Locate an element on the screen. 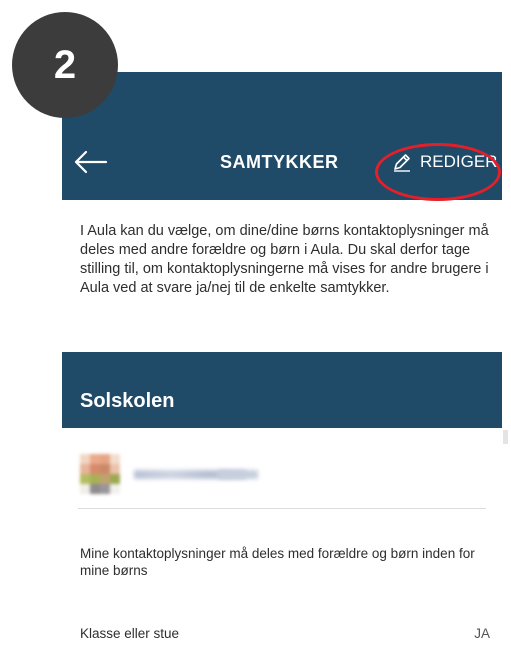 The height and width of the screenshot is (654, 511). consent-row-class: Klasse eller stue JA is located at coordinates (285, 636).